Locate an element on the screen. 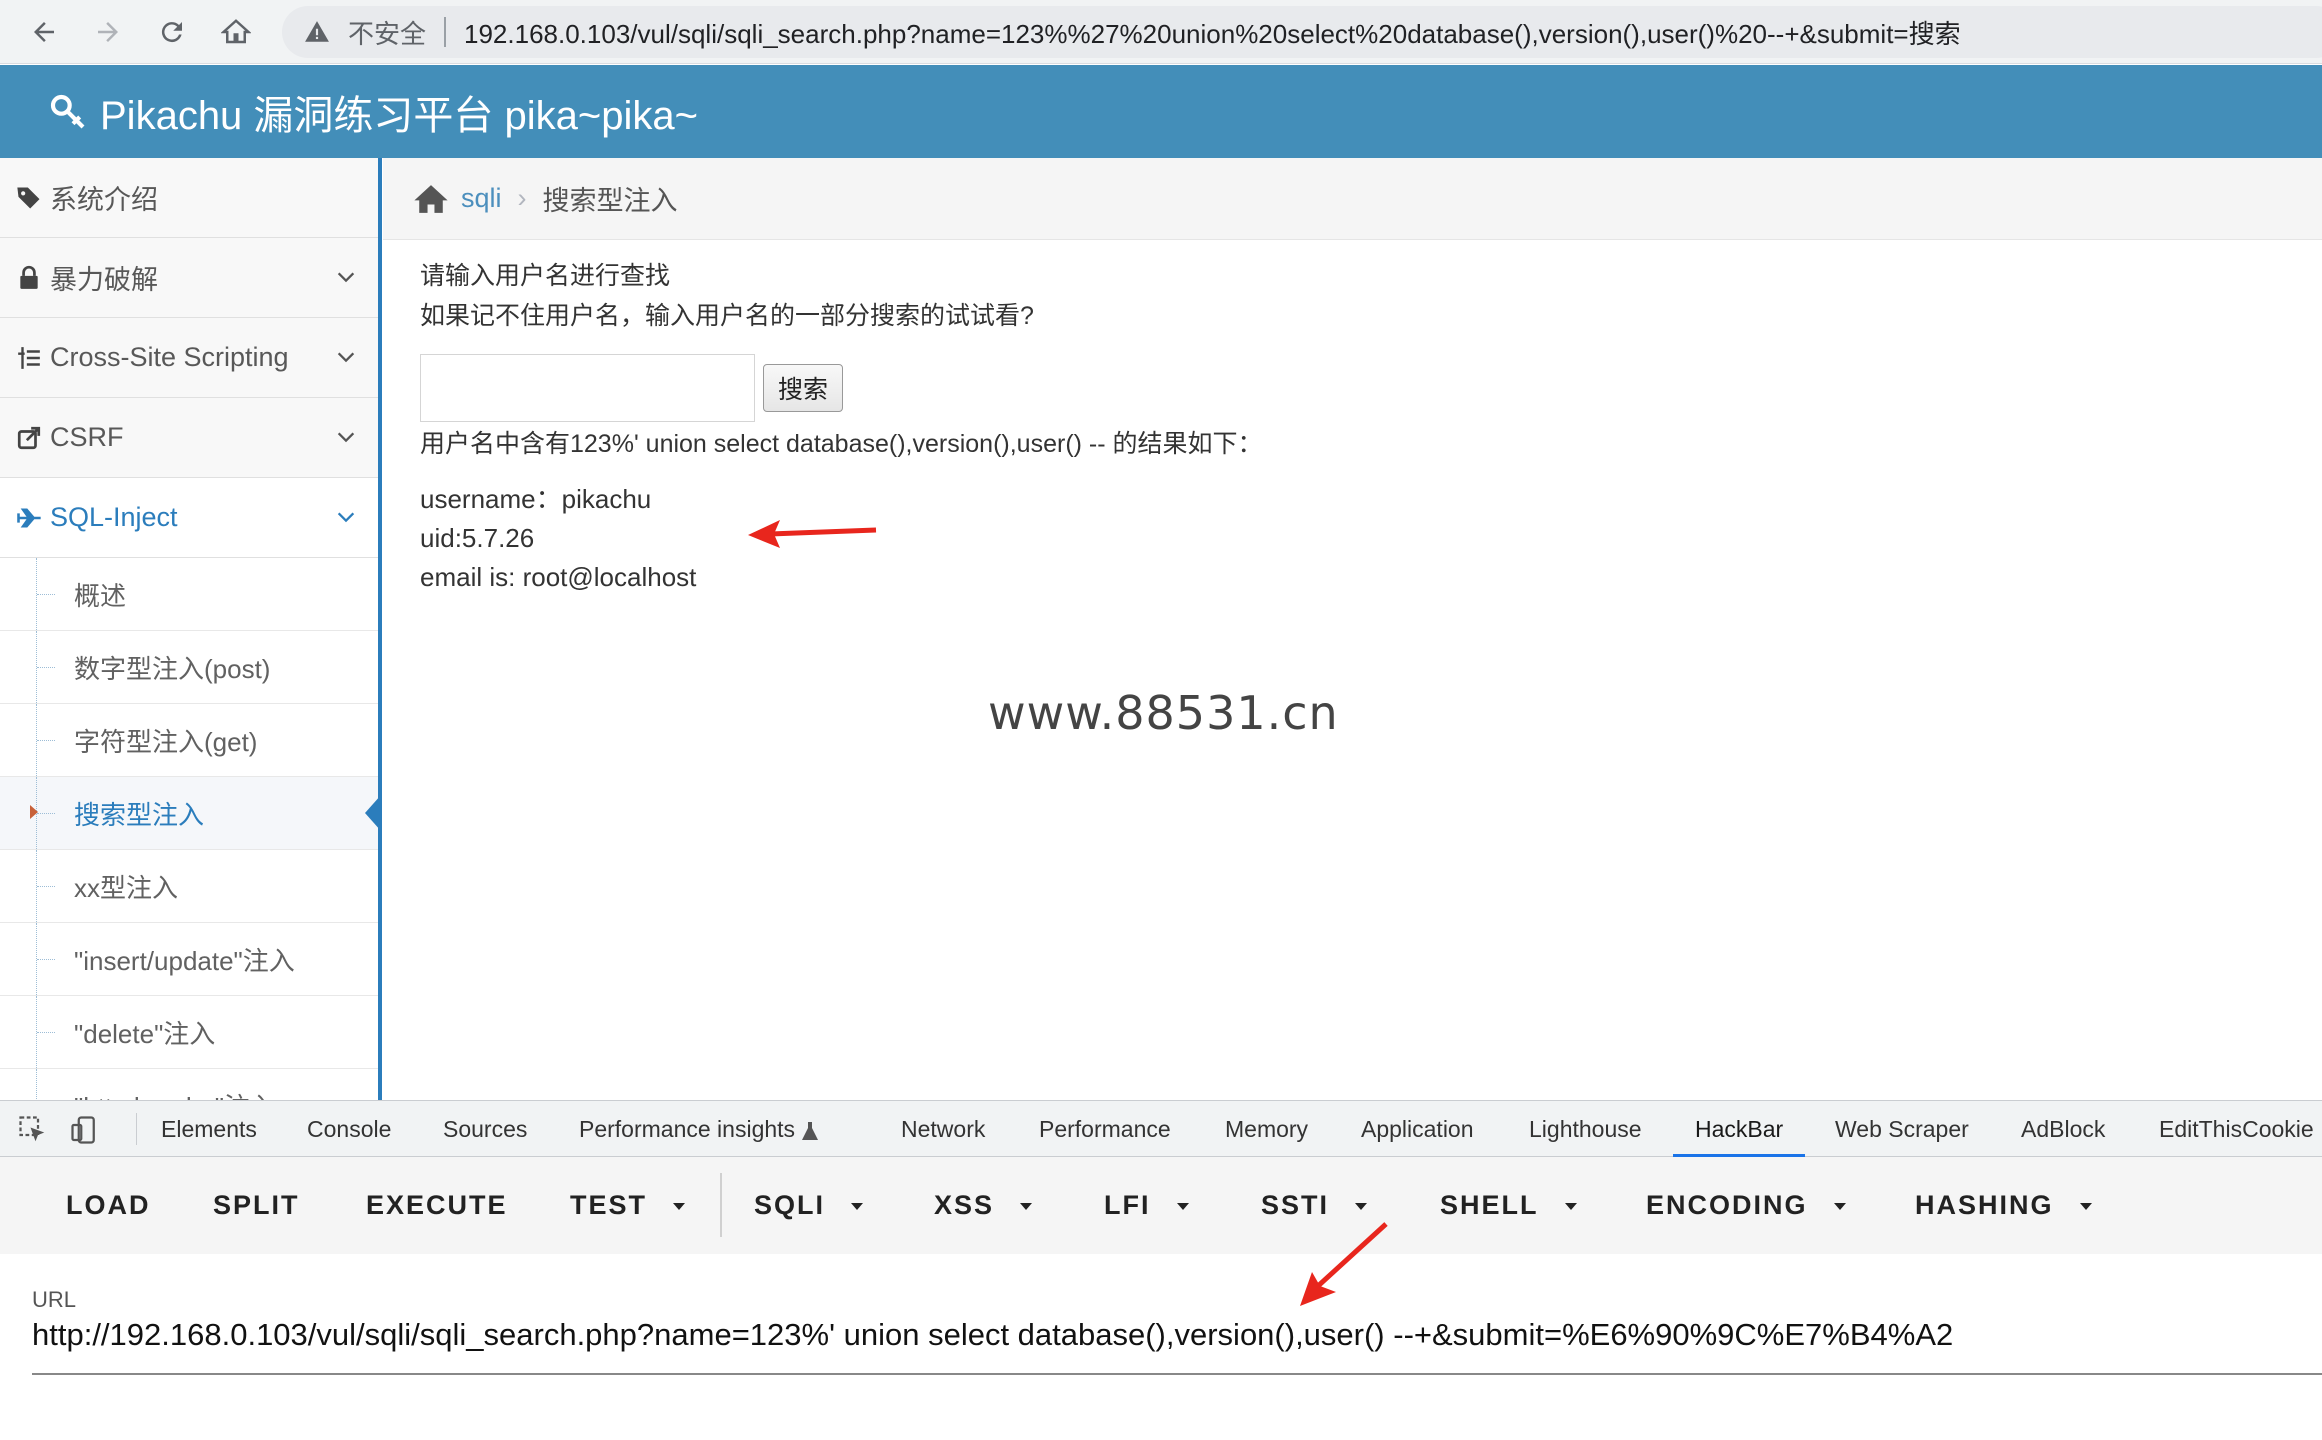 The width and height of the screenshot is (2322, 1440). arrow-left-icon is located at coordinates (44, 32).